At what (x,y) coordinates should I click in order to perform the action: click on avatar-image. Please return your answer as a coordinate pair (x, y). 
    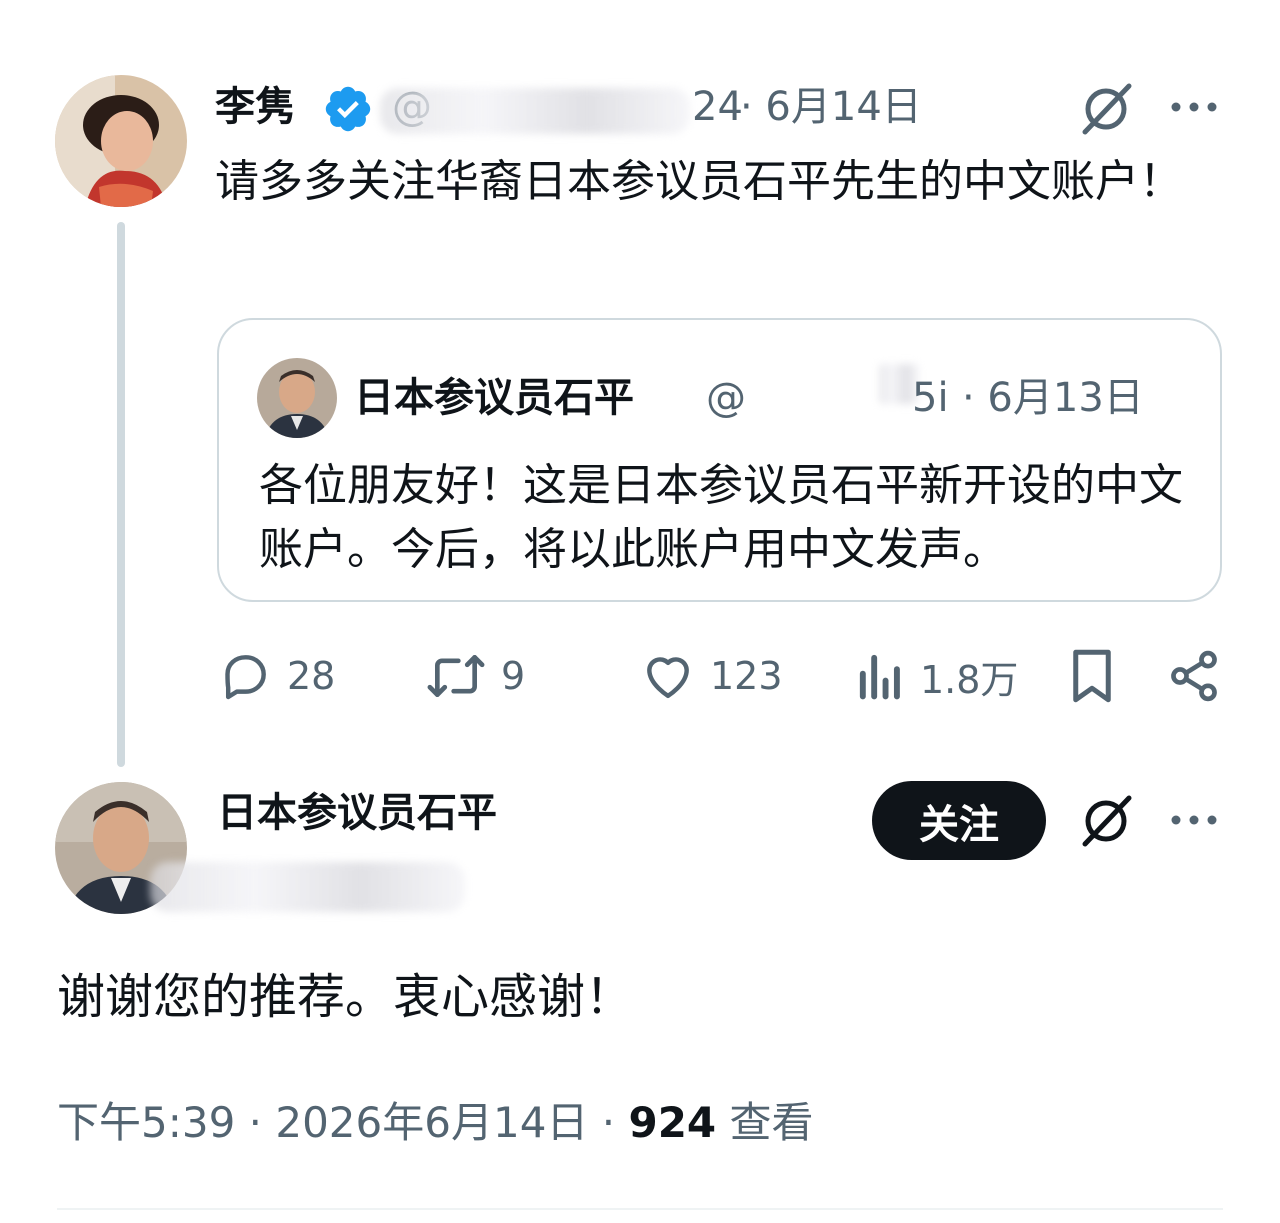
    Looking at the image, I should click on (121, 141).